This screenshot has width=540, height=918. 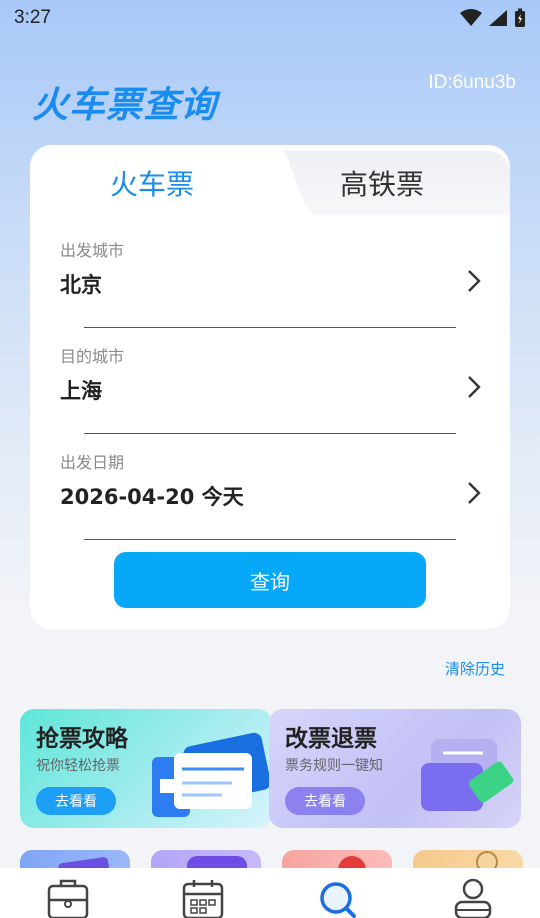 What do you see at coordinates (270, 396) in the screenshot?
I see `destination-city-field: 目的城市 上海` at bounding box center [270, 396].